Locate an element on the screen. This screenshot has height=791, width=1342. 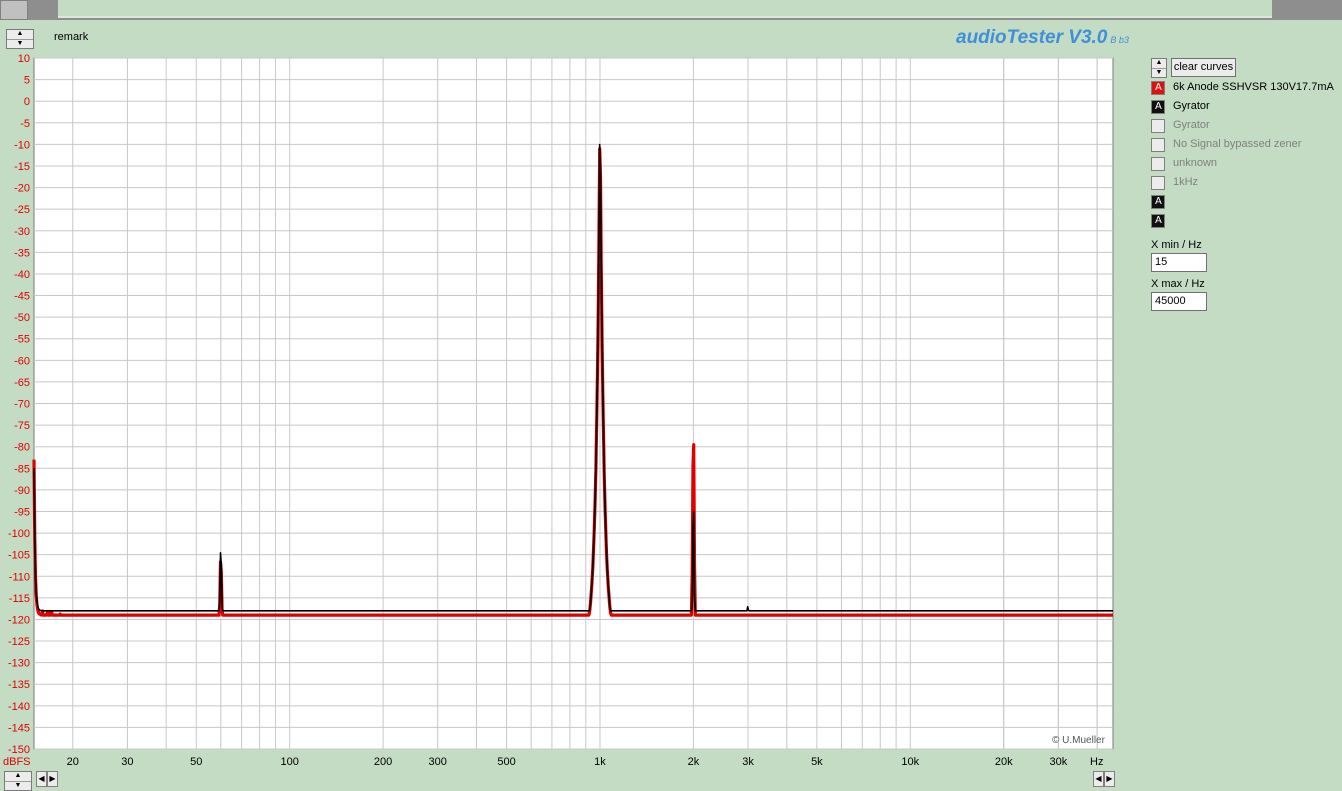
xmax-input: 45000 is located at coordinates (1179, 301).